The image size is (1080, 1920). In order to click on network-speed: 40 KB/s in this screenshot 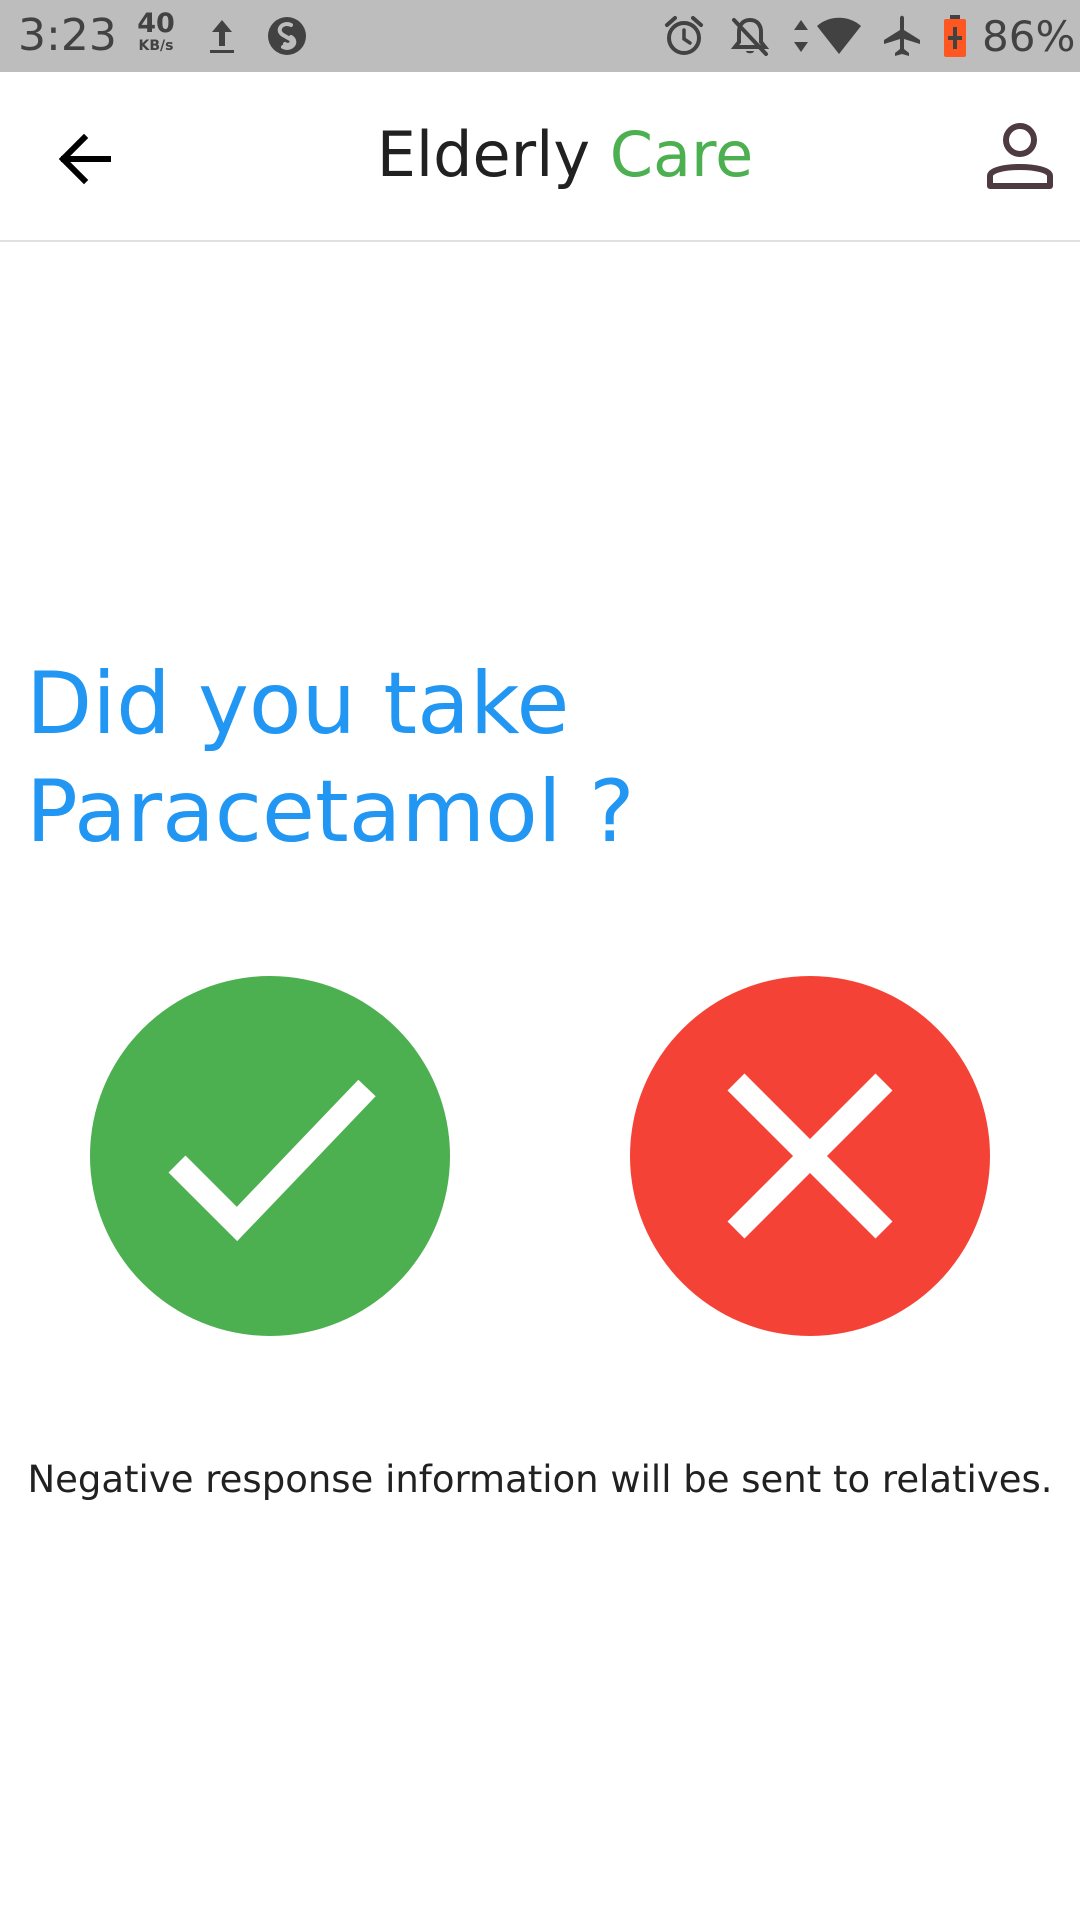, I will do `click(156, 31)`.